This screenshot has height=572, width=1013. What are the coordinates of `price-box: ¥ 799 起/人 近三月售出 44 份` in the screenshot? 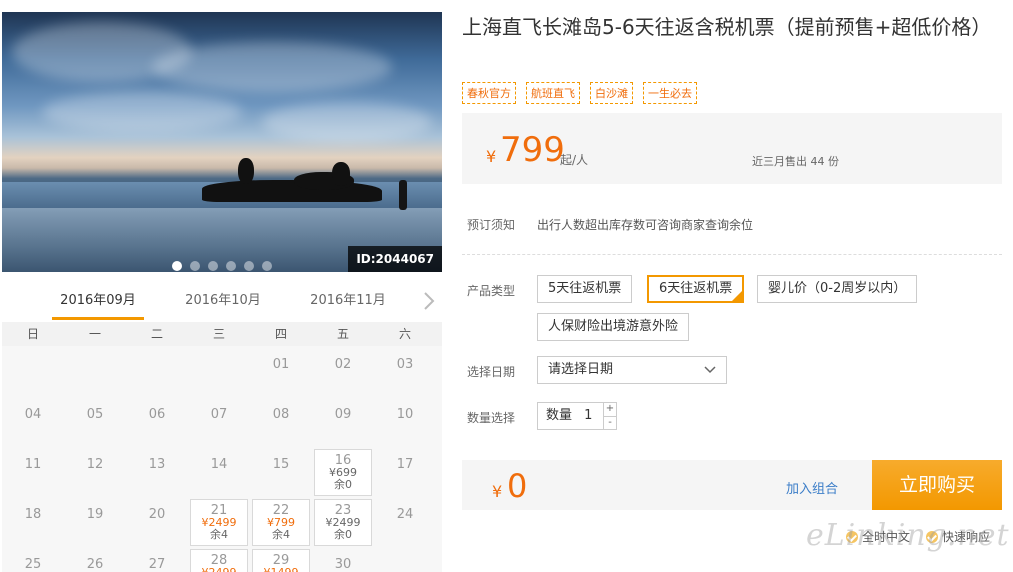 It's located at (732, 148).